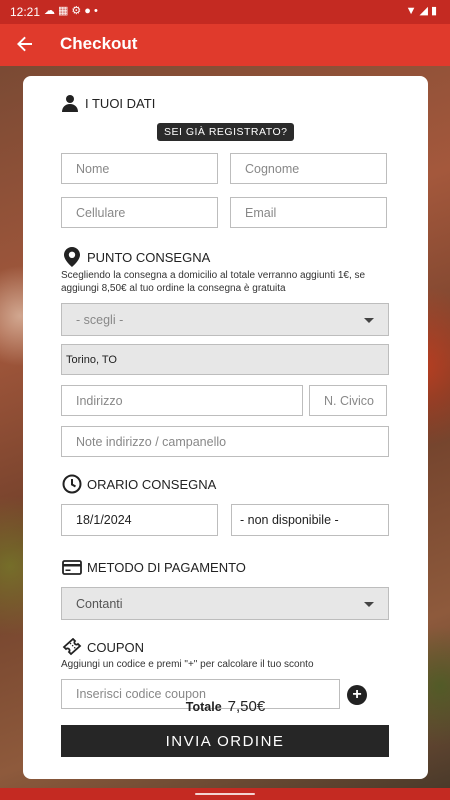 This screenshot has height=800, width=450. I want to click on indirizzo-field: Indirizzo, so click(182, 400).